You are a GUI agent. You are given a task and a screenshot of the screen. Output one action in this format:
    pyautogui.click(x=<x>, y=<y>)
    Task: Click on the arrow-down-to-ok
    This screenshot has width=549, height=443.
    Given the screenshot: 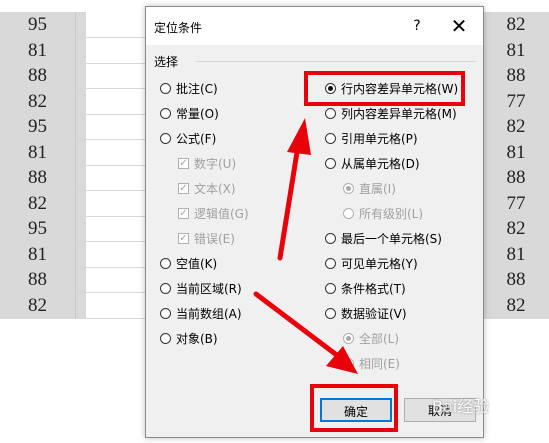 What is the action you would take?
    pyautogui.click(x=305, y=332)
    